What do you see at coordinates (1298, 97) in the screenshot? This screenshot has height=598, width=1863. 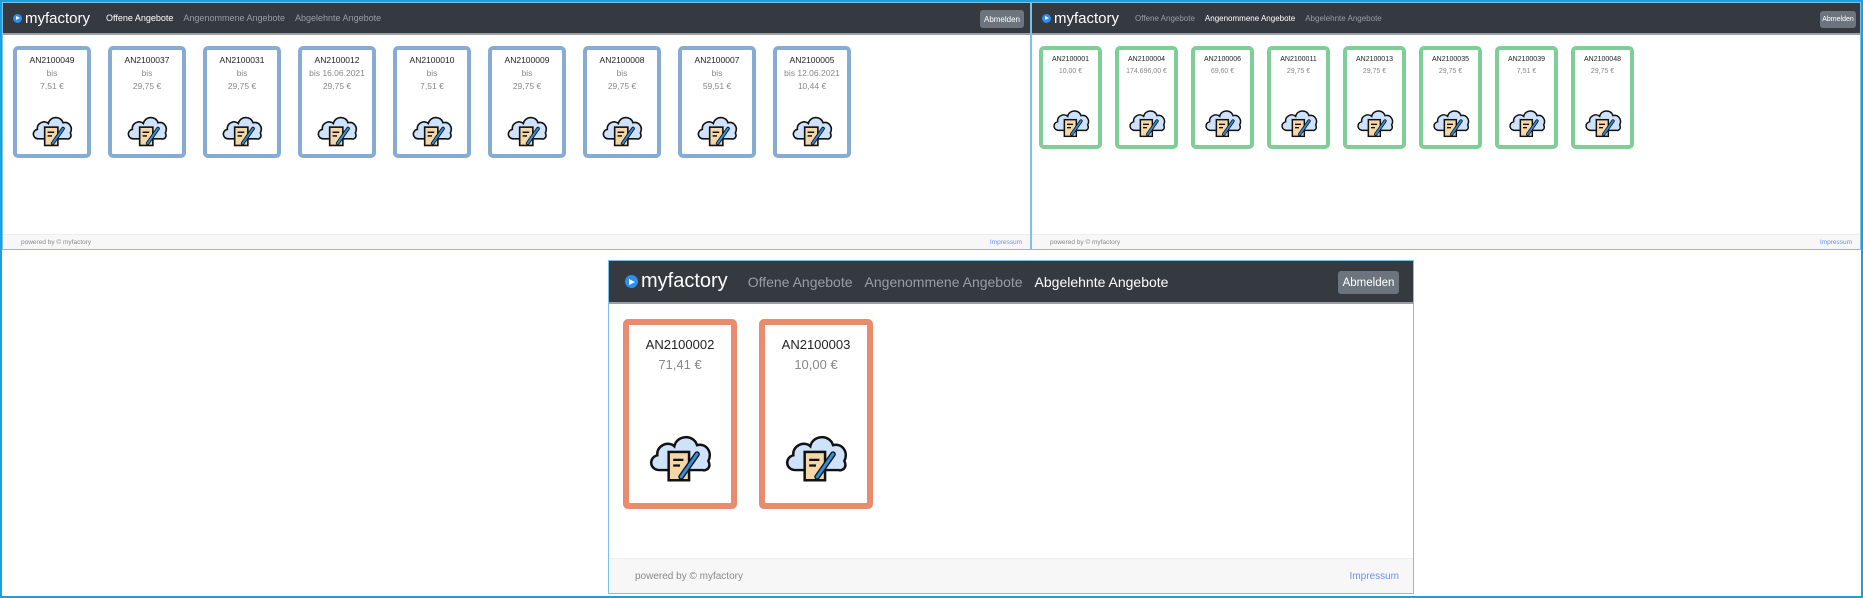 I see `offer-card: AN2100011 29,75 €` at bounding box center [1298, 97].